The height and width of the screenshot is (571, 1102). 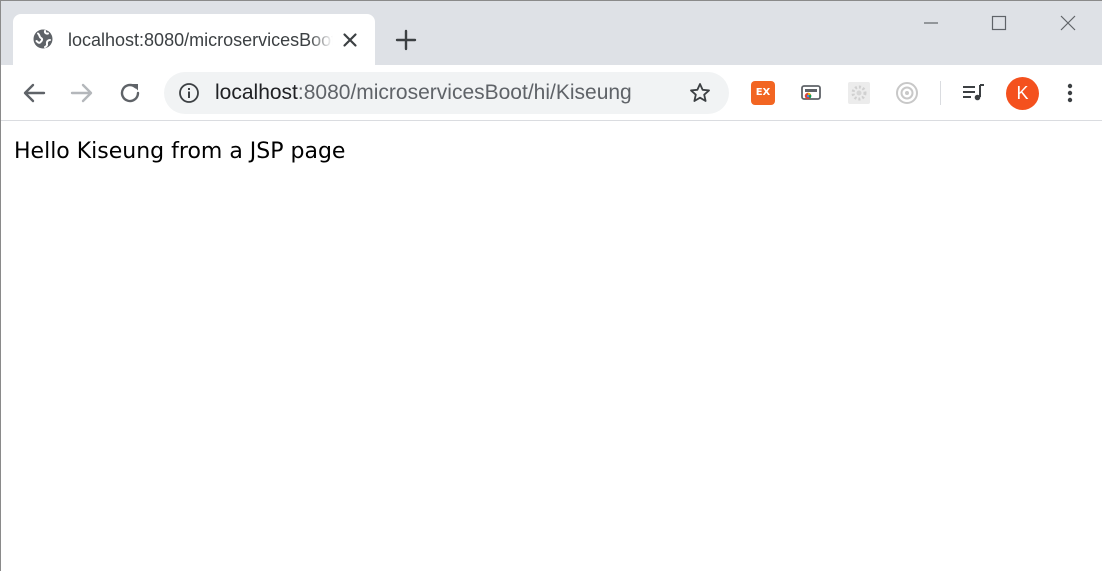 I want to click on bookmark-star-icon, so click(x=700, y=93).